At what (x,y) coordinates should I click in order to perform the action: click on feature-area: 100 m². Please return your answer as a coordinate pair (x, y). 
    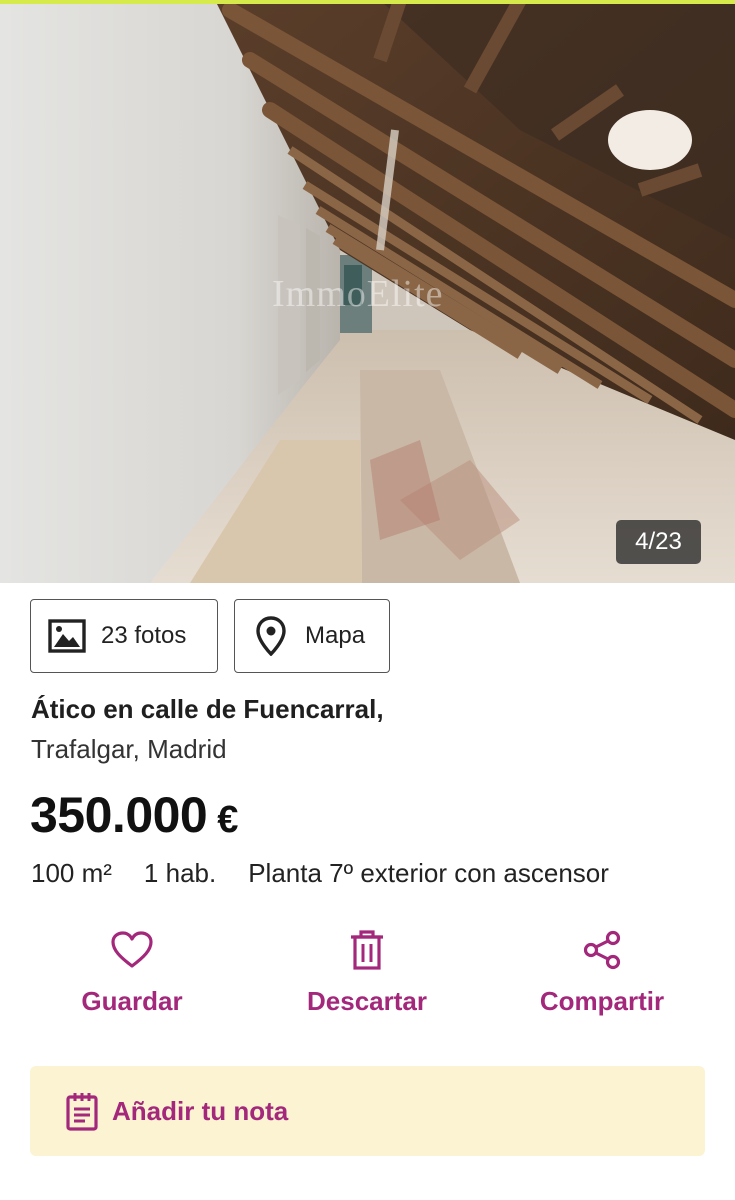
    Looking at the image, I should click on (71, 873).